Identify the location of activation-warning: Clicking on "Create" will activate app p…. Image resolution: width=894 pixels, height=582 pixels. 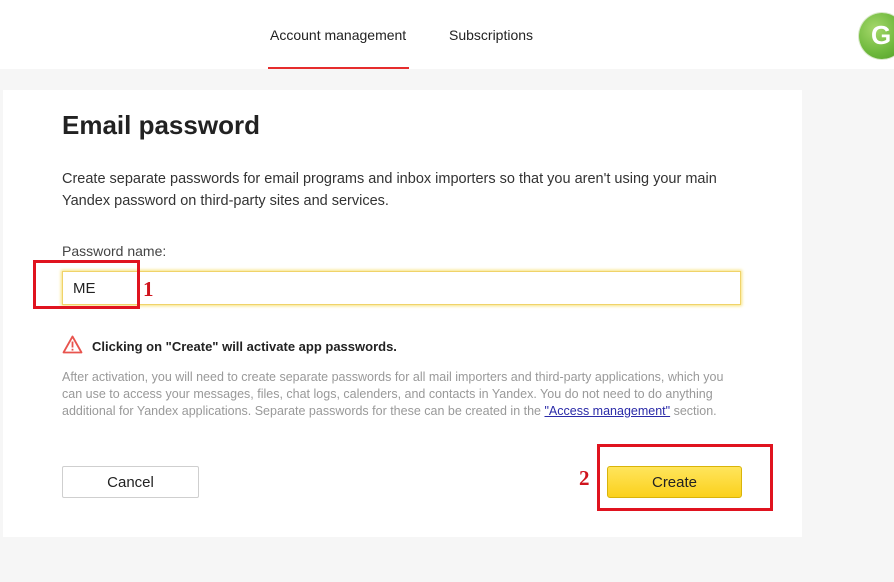
(244, 346).